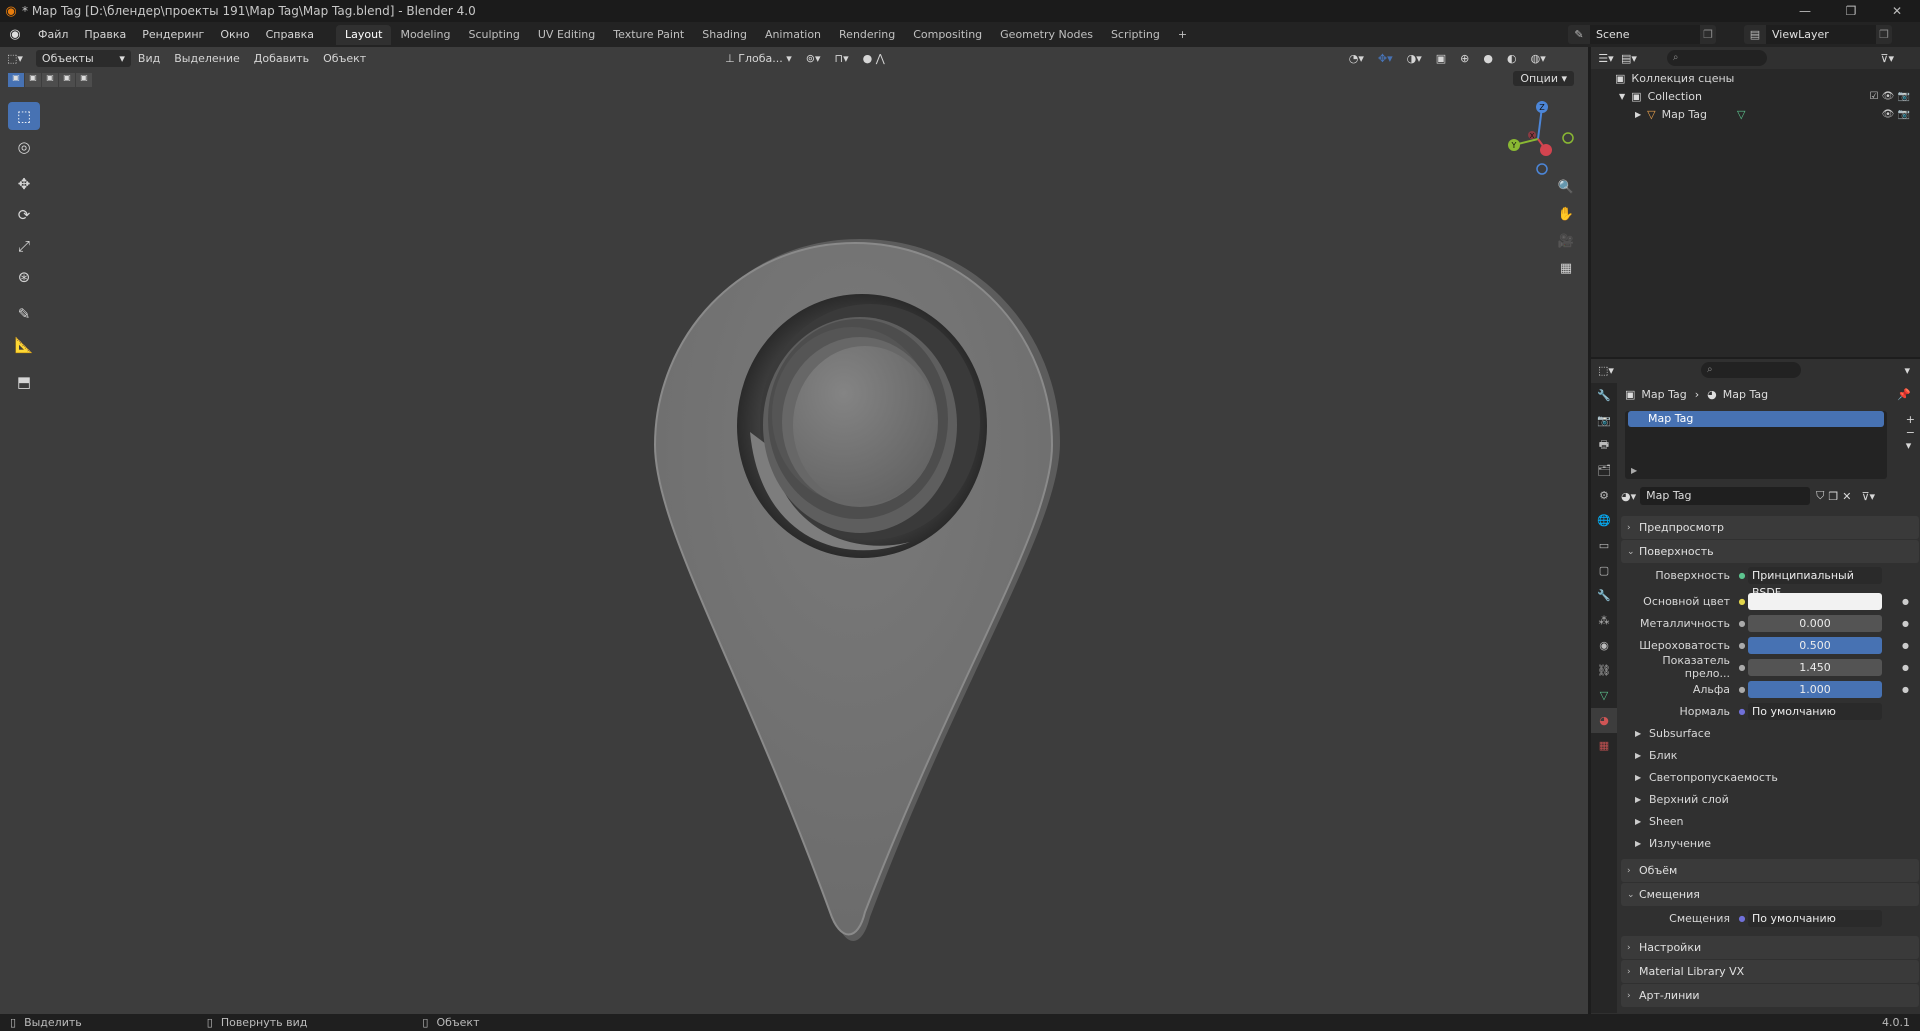  What do you see at coordinates (1604, 570) in the screenshot?
I see `object-tab-icon: ▢` at bounding box center [1604, 570].